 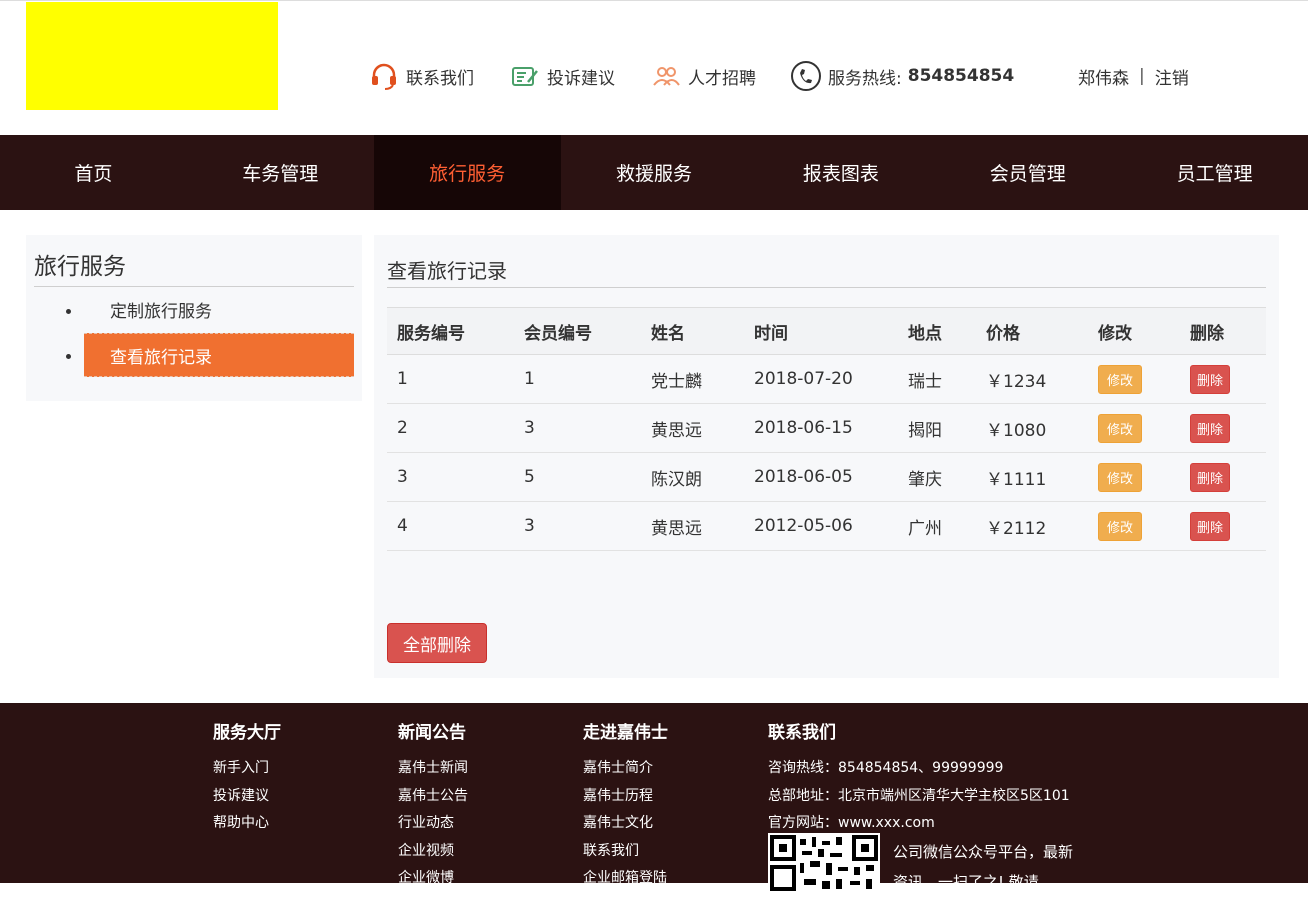 I want to click on footer-column-service: 服务大厅 新手入门 投诉建议 帮助中心, so click(x=247, y=779).